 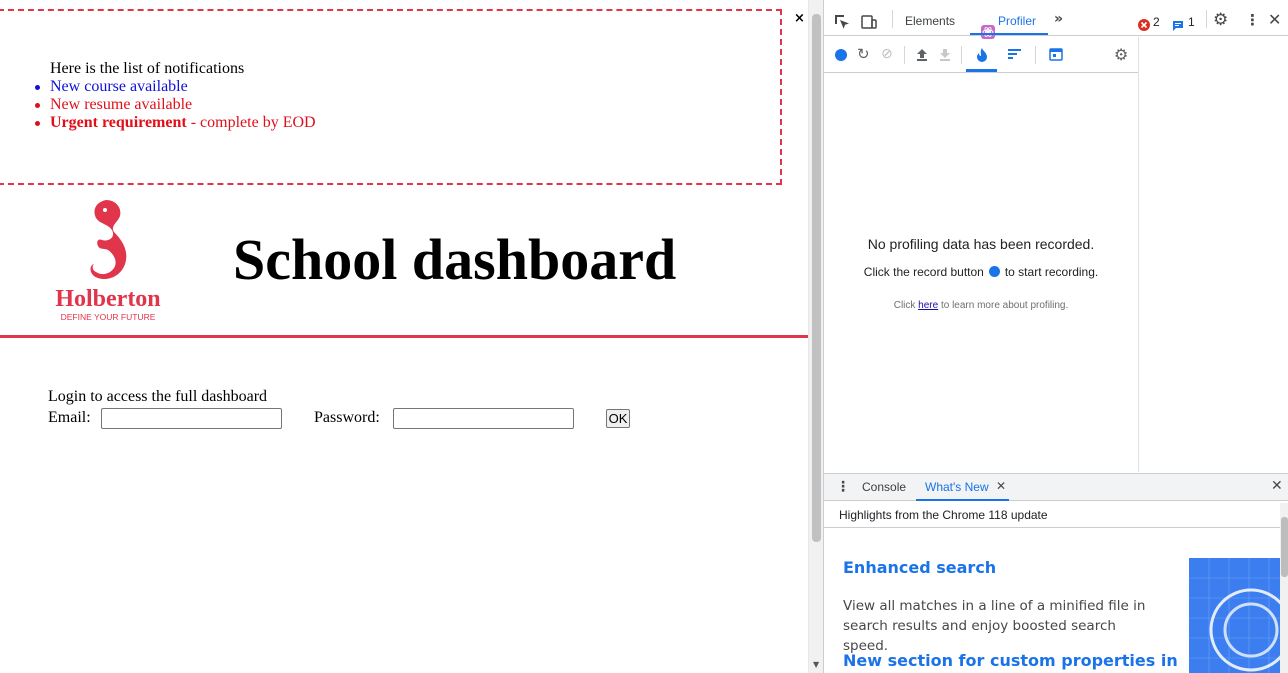 What do you see at coordinates (107, 299) in the screenshot?
I see `svg-text: Holberton` at bounding box center [107, 299].